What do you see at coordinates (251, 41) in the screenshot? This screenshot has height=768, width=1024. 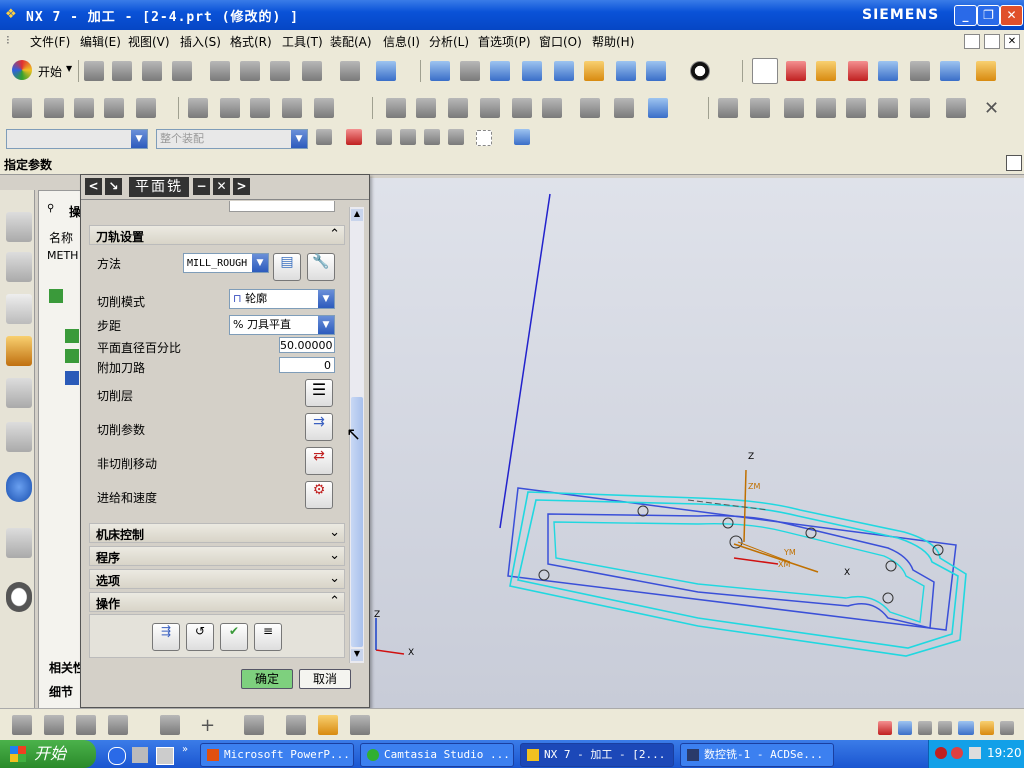 I see `menu-format: 格式(R)` at bounding box center [251, 41].